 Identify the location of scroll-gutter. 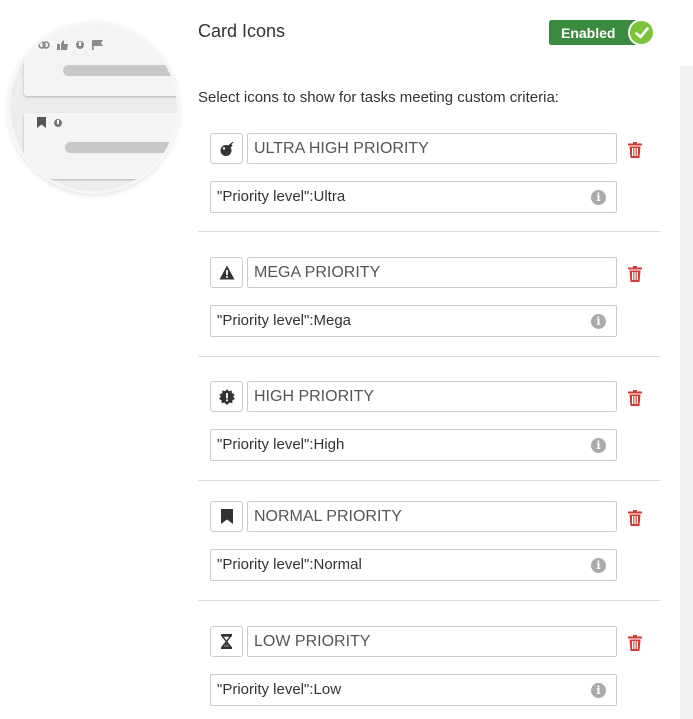
(686, 392).